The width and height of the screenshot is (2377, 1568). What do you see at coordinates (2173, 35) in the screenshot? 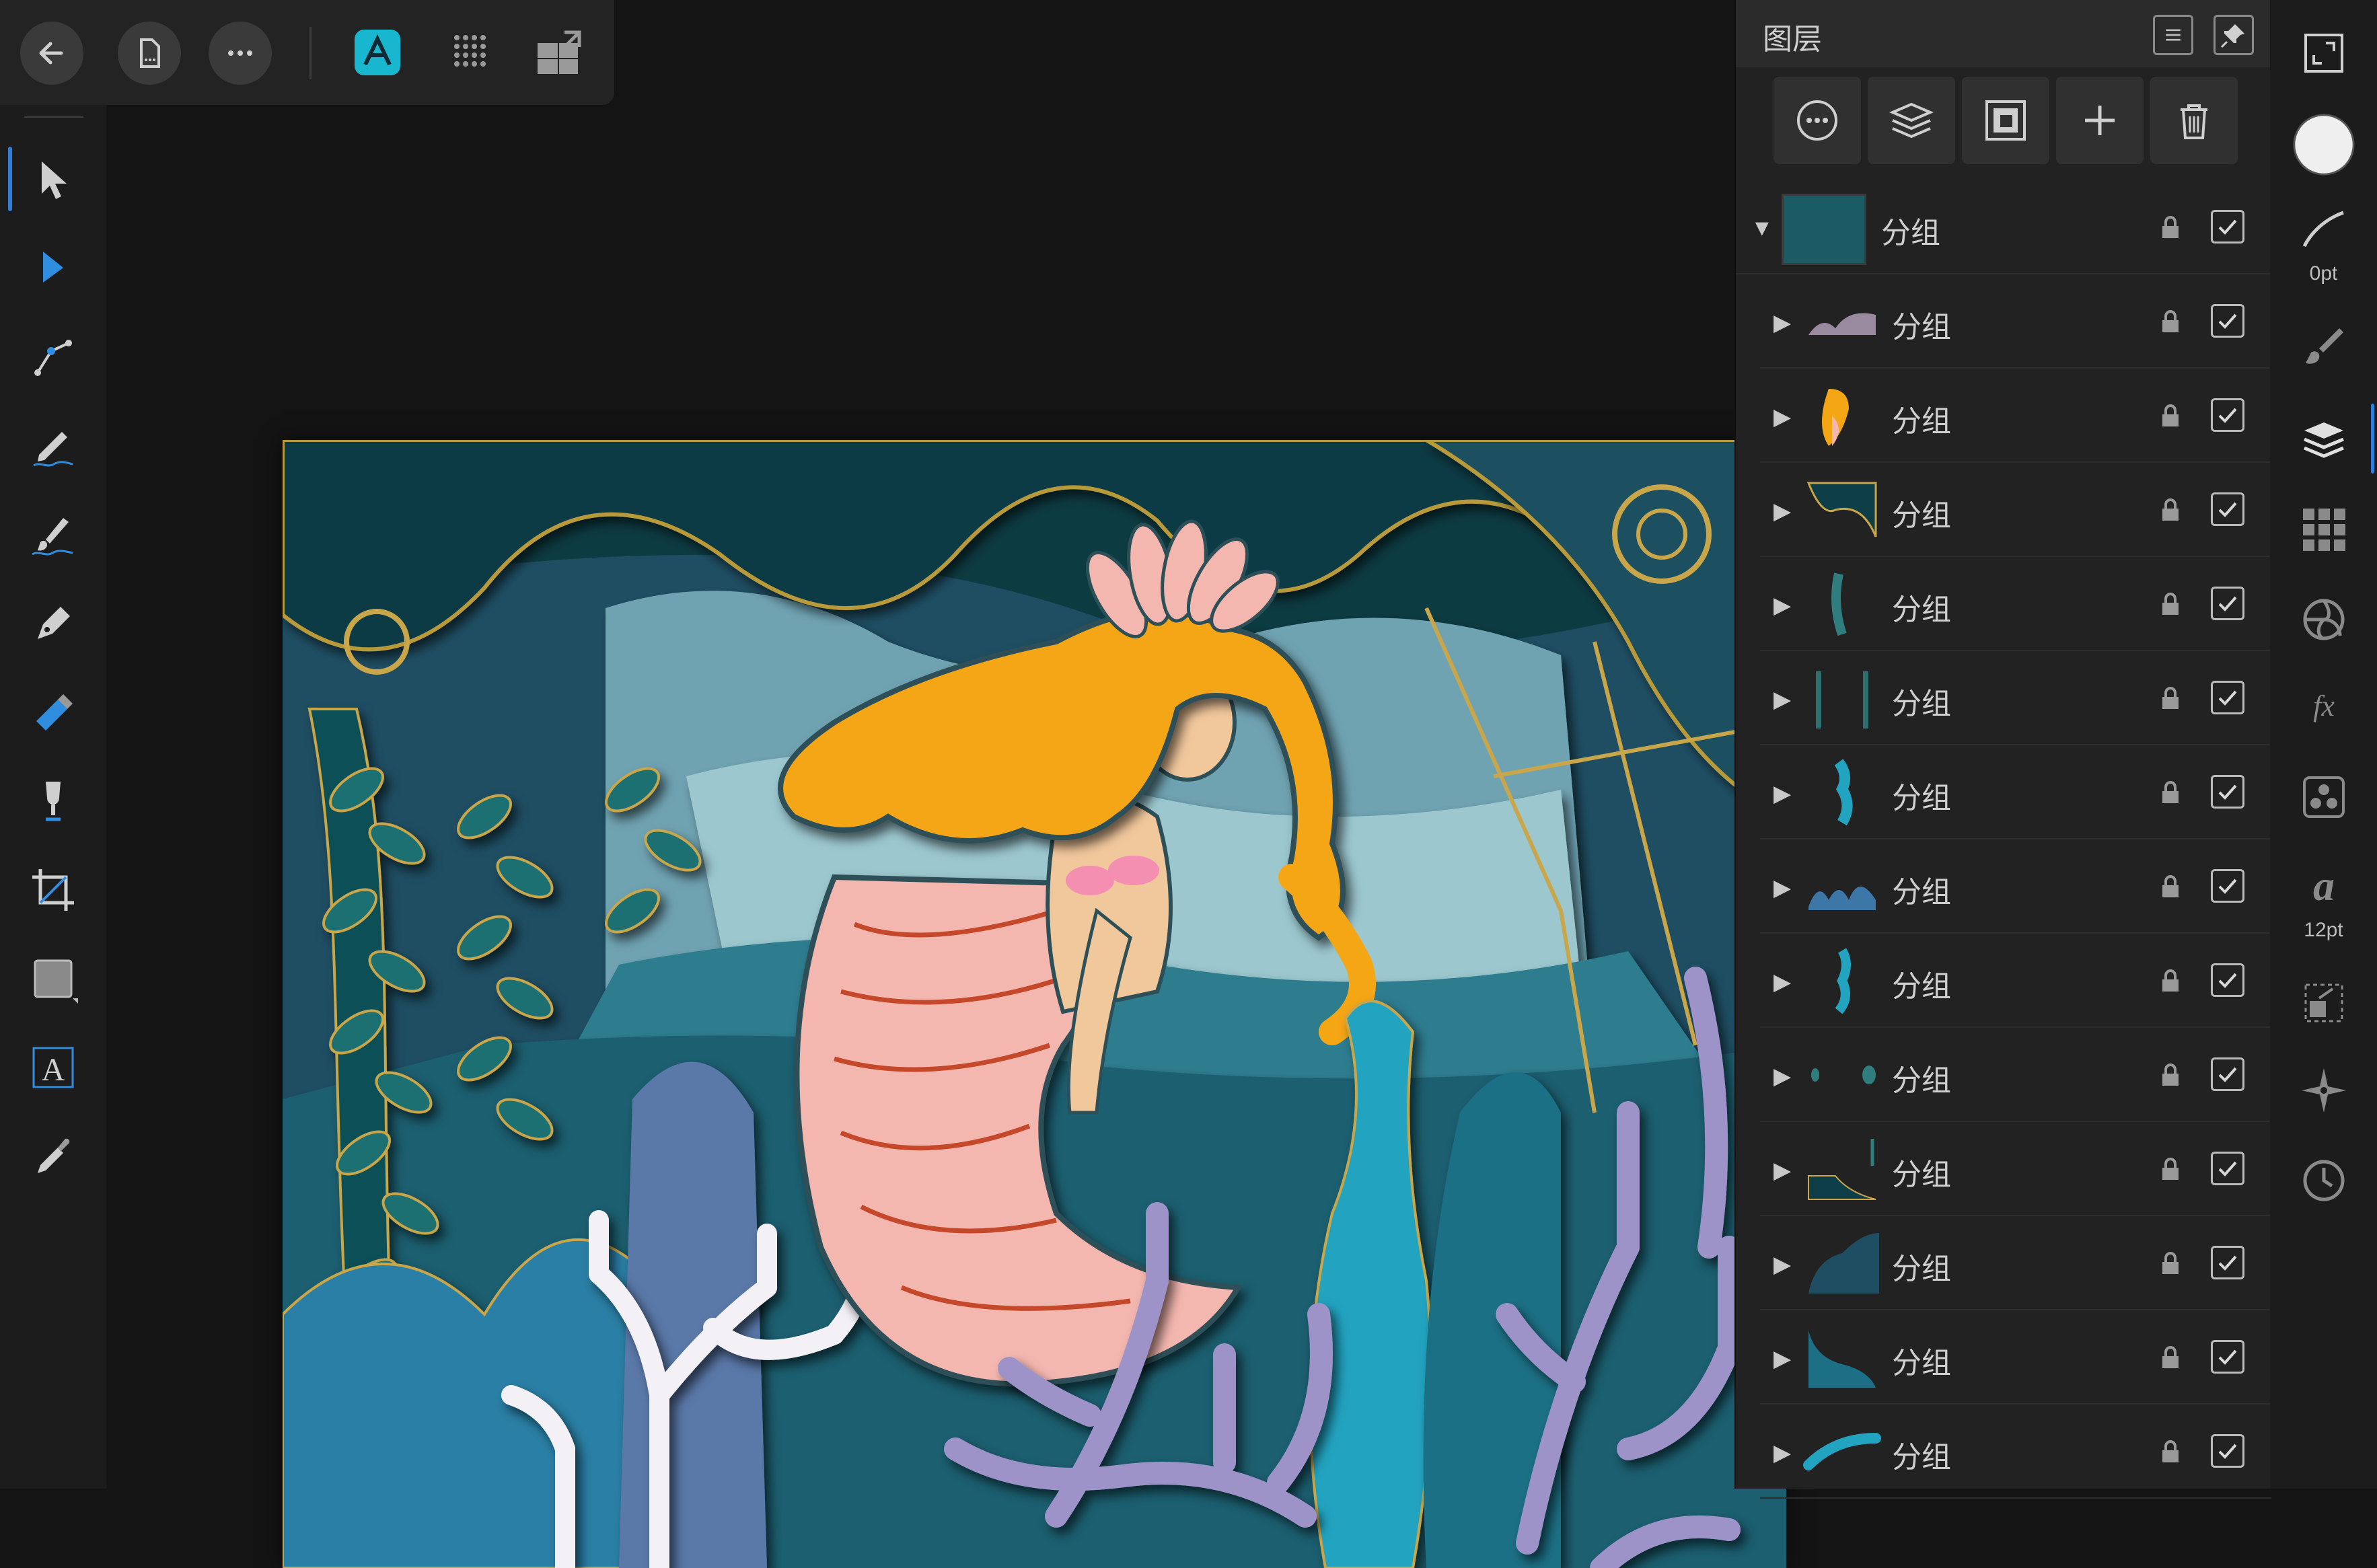
I see `panel-menu-button` at bounding box center [2173, 35].